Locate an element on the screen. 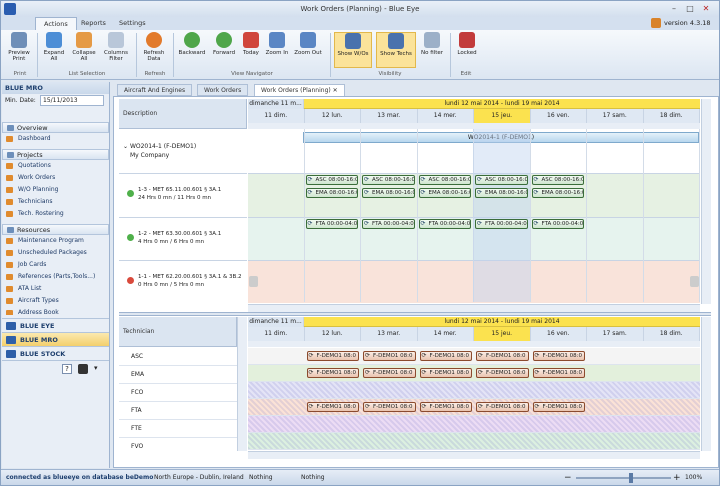 This screenshot has width=720, height=486. tab-wo-planning: Work Orders (Planning) ✕ is located at coordinates (299, 90).